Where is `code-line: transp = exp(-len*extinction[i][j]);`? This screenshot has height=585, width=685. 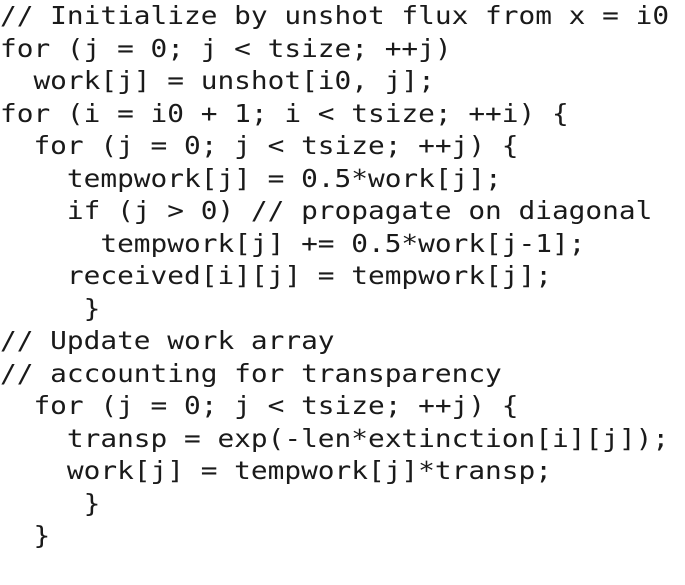 code-line: transp = exp(-len*extinction[i][j]); is located at coordinates (335, 438).